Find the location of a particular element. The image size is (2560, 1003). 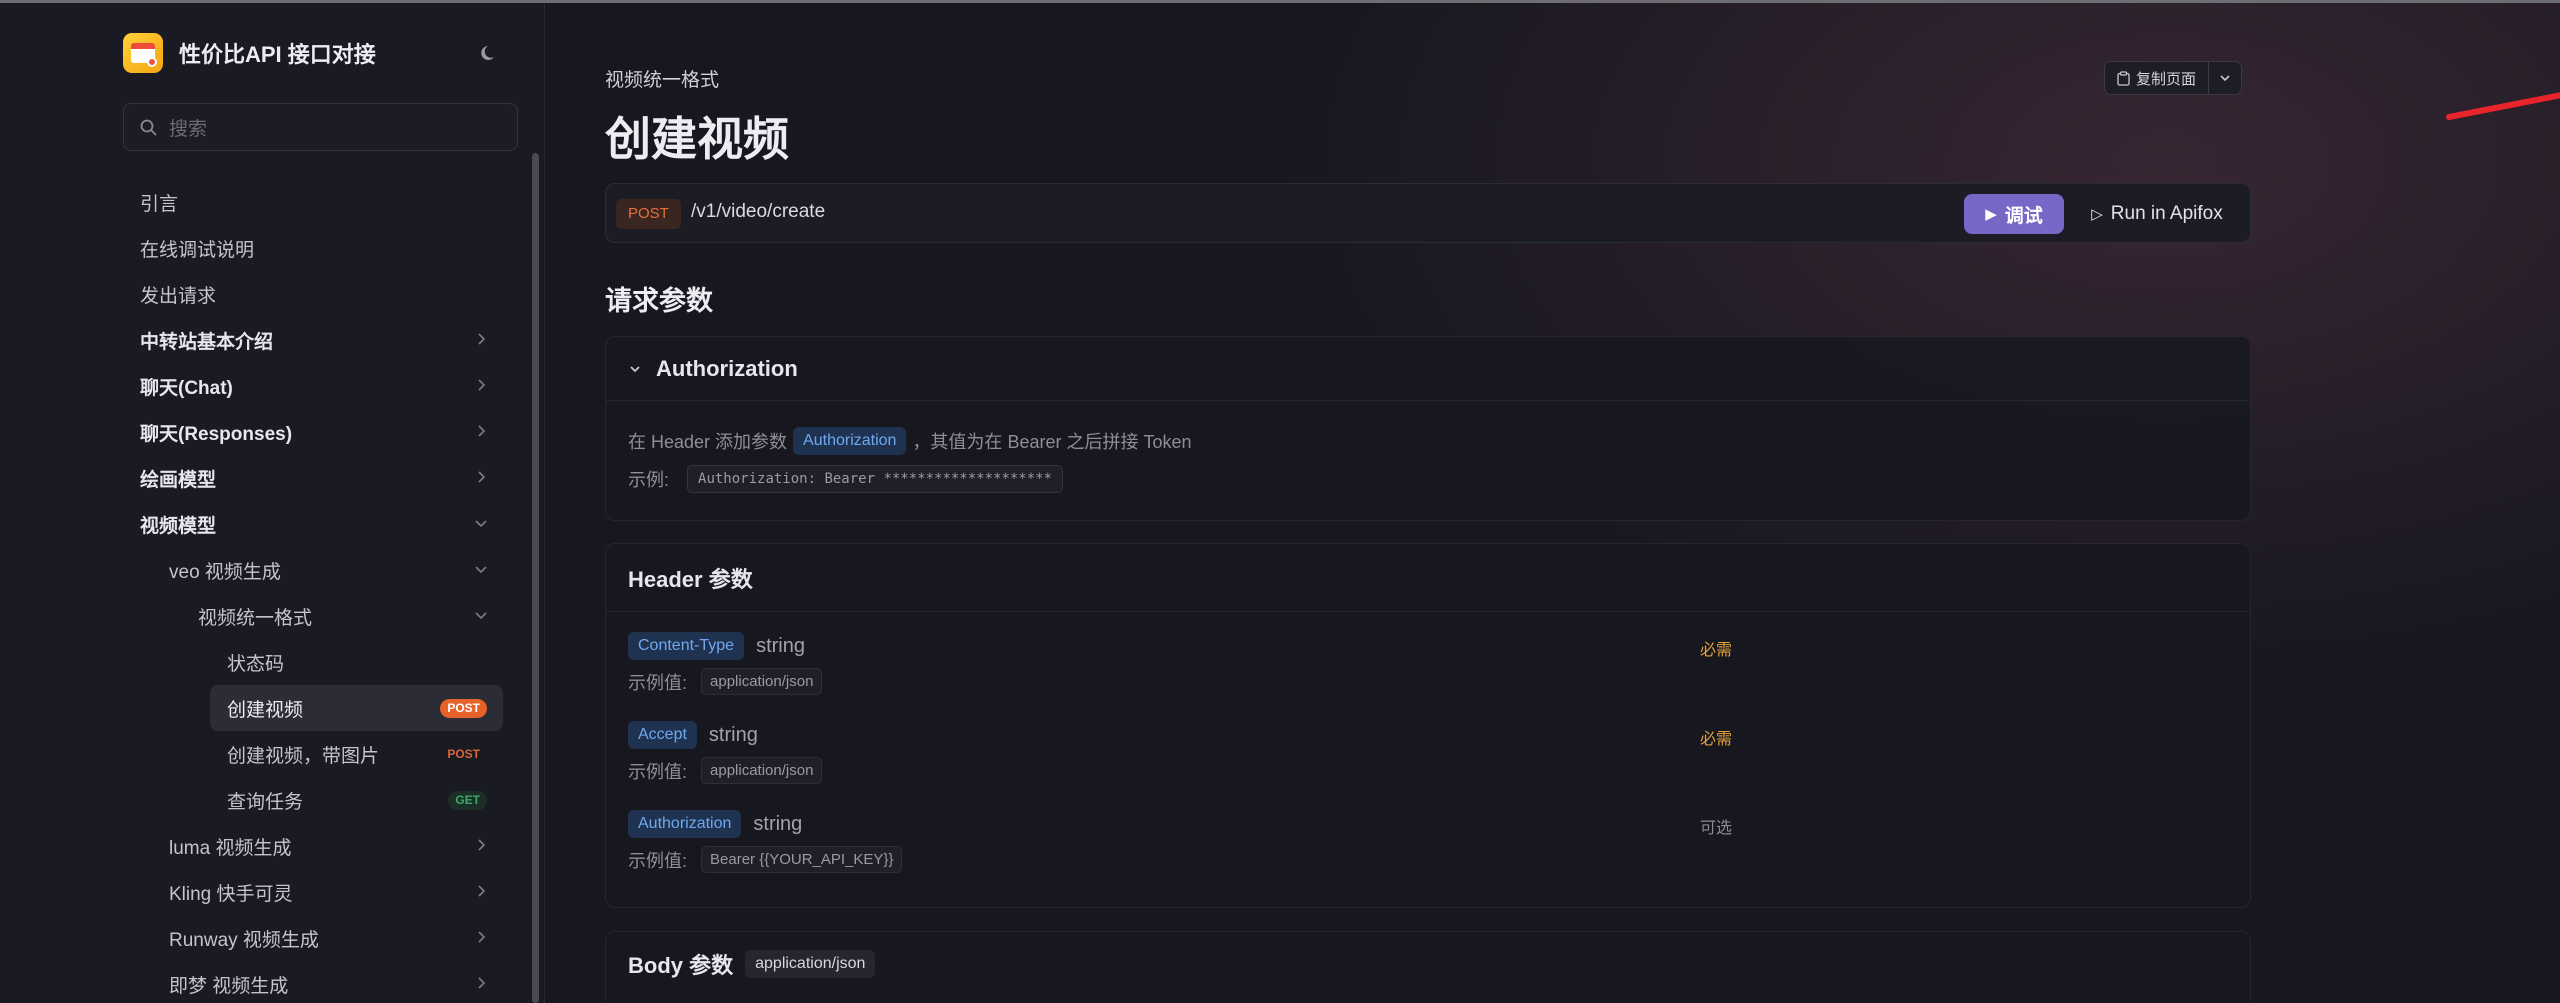

sidebar-item-veo: veo 视频生成 is located at coordinates (313, 570).